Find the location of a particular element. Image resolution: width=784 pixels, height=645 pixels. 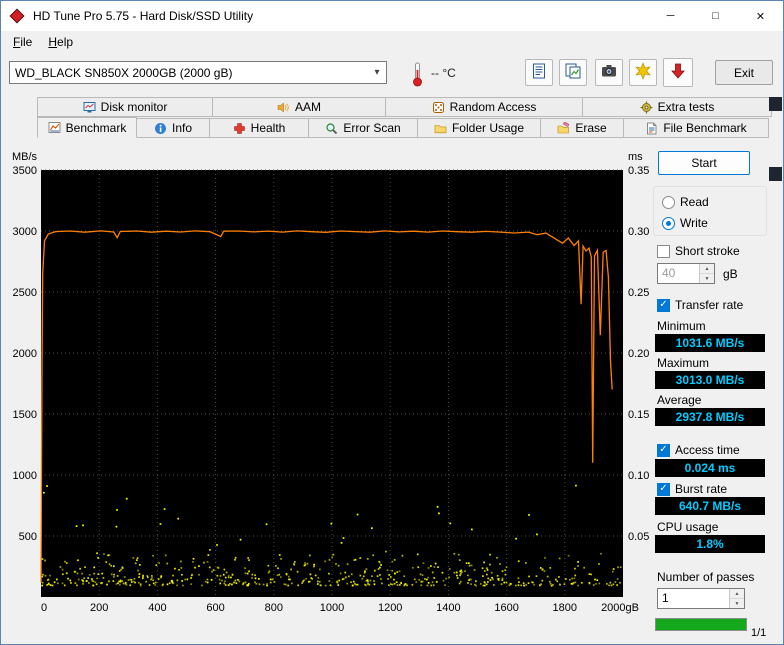

minimum-value: 1031.6 MB/s is located at coordinates (710, 343).